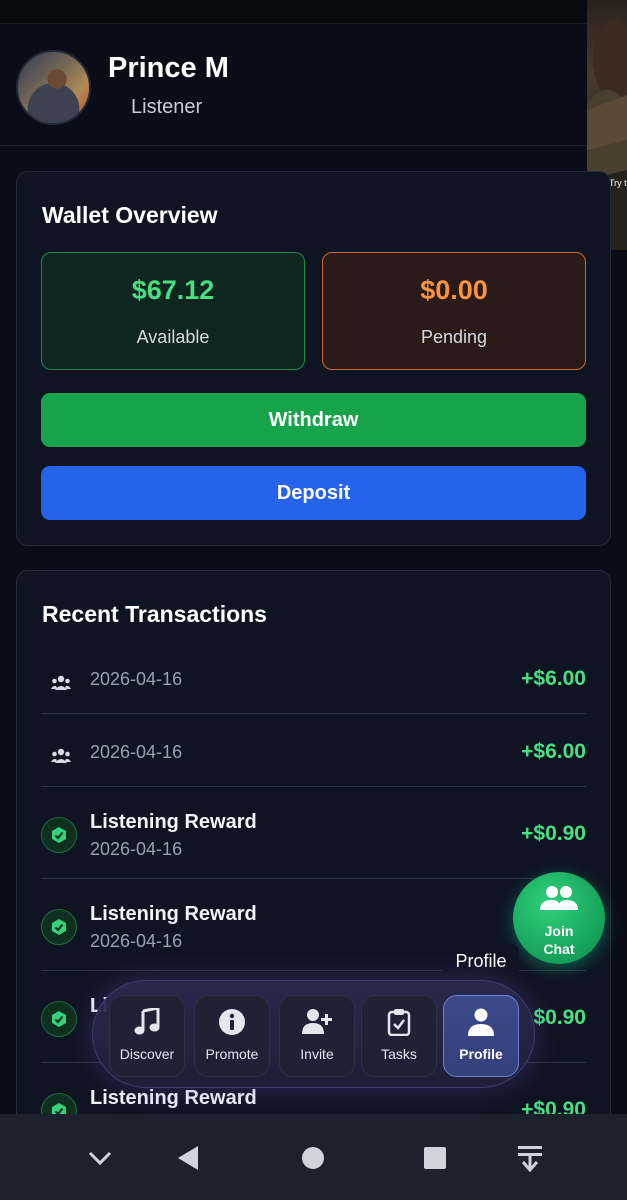  Describe the element at coordinates (553, 833) in the screenshot. I see `transaction-amount: +$0.90` at that location.